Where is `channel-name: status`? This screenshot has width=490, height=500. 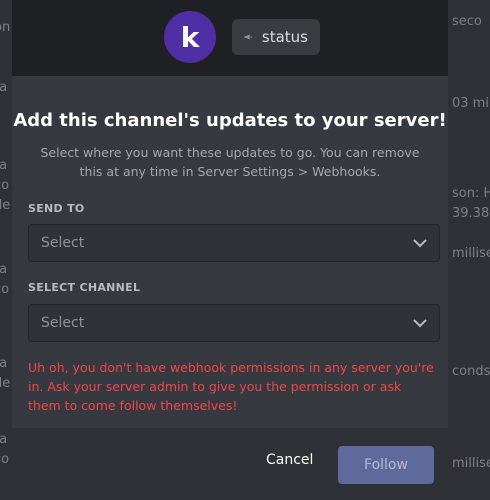 channel-name: status is located at coordinates (284, 37).